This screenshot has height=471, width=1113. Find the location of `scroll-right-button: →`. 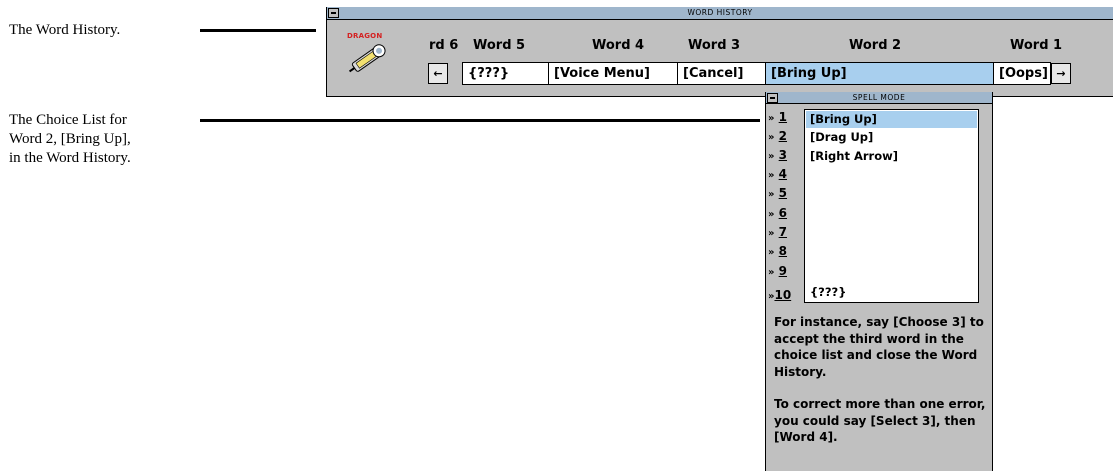

scroll-right-button: → is located at coordinates (1061, 73).